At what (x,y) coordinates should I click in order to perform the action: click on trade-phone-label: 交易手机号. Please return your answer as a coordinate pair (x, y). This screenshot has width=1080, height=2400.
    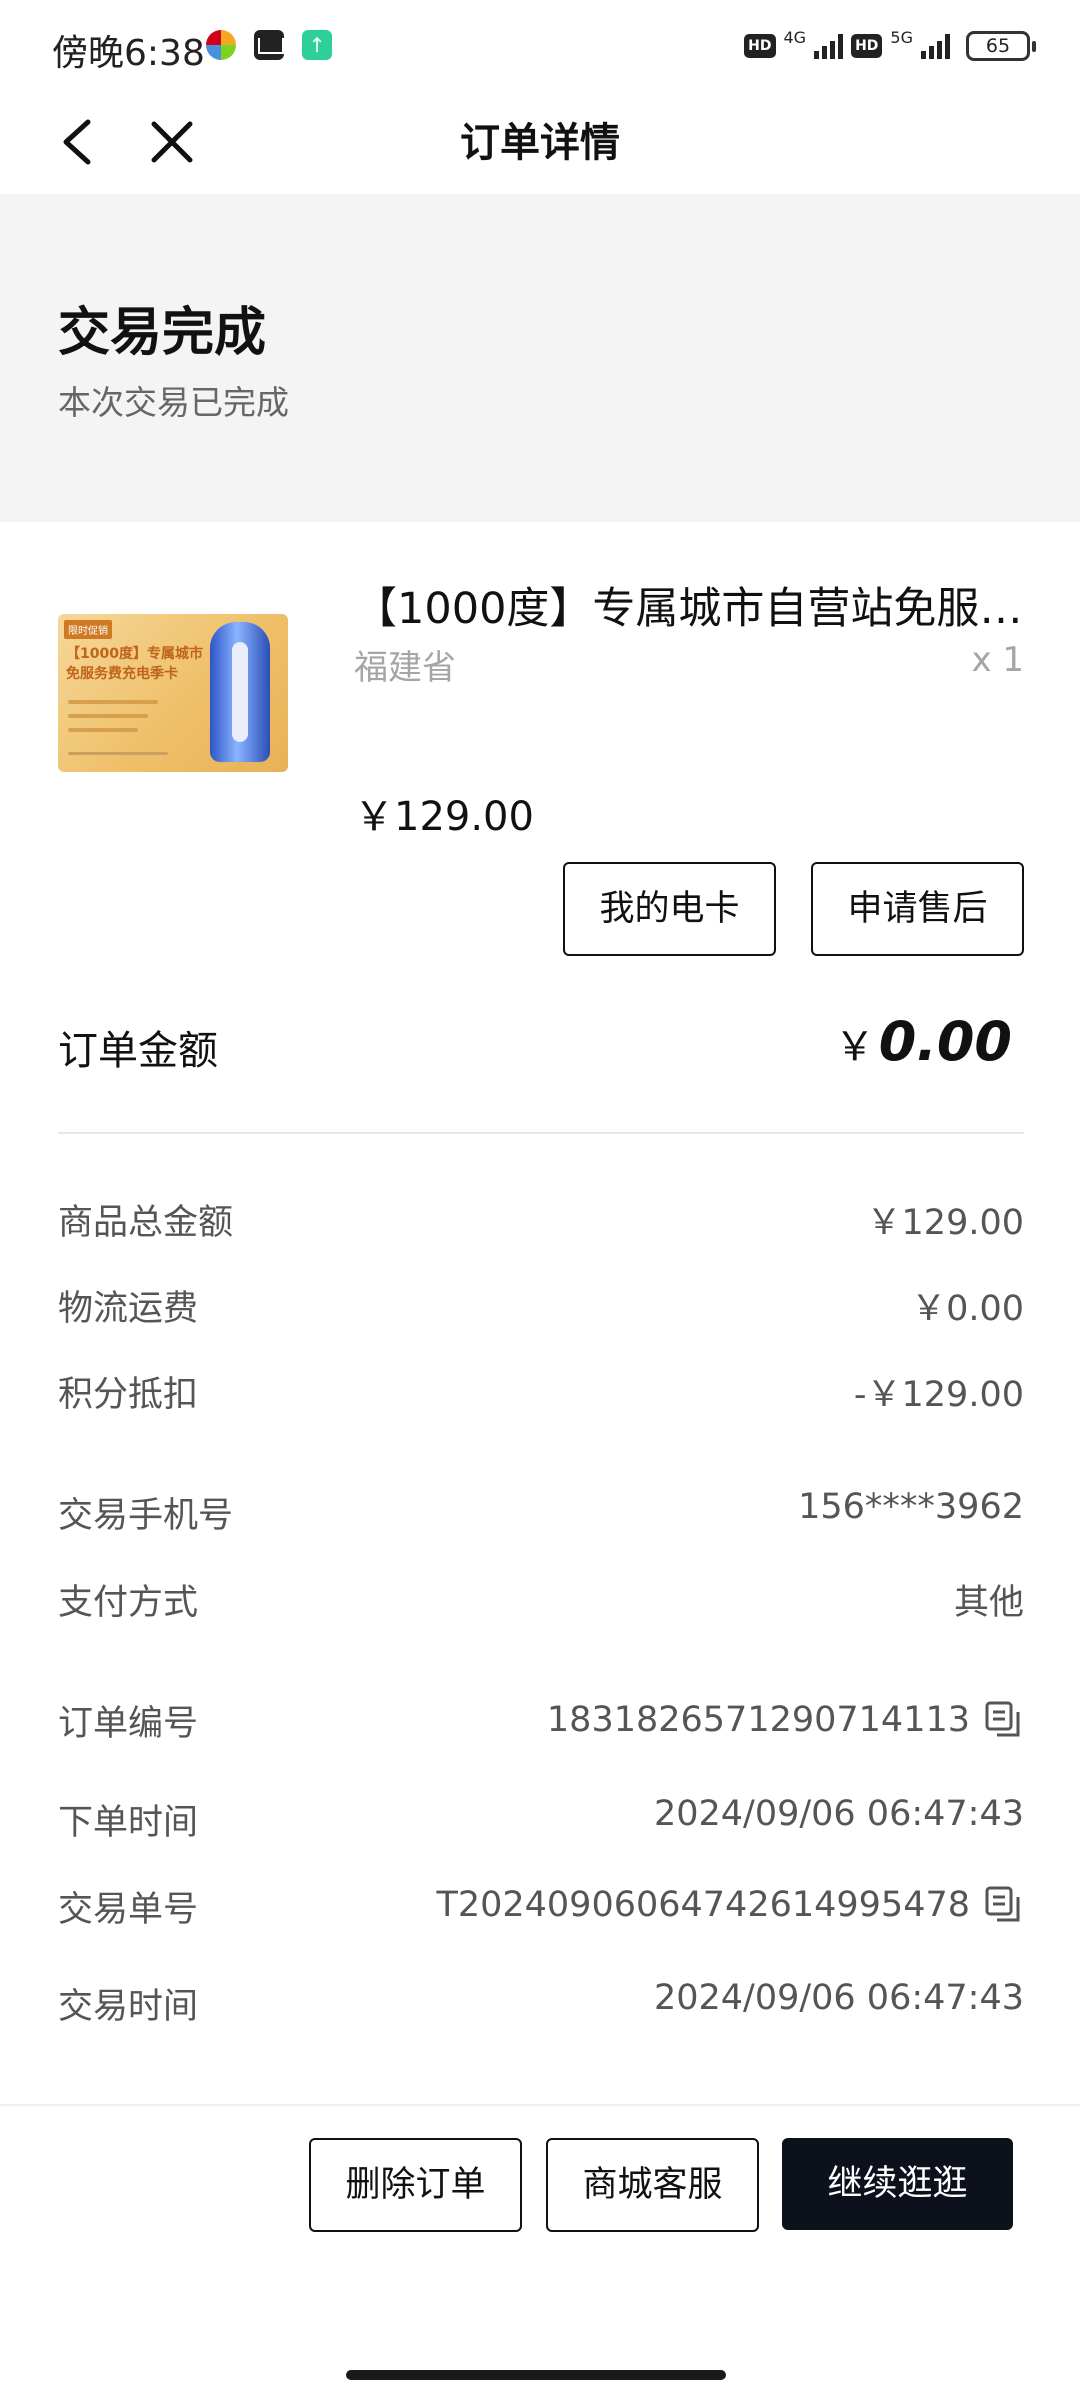
    Looking at the image, I should click on (146, 1516).